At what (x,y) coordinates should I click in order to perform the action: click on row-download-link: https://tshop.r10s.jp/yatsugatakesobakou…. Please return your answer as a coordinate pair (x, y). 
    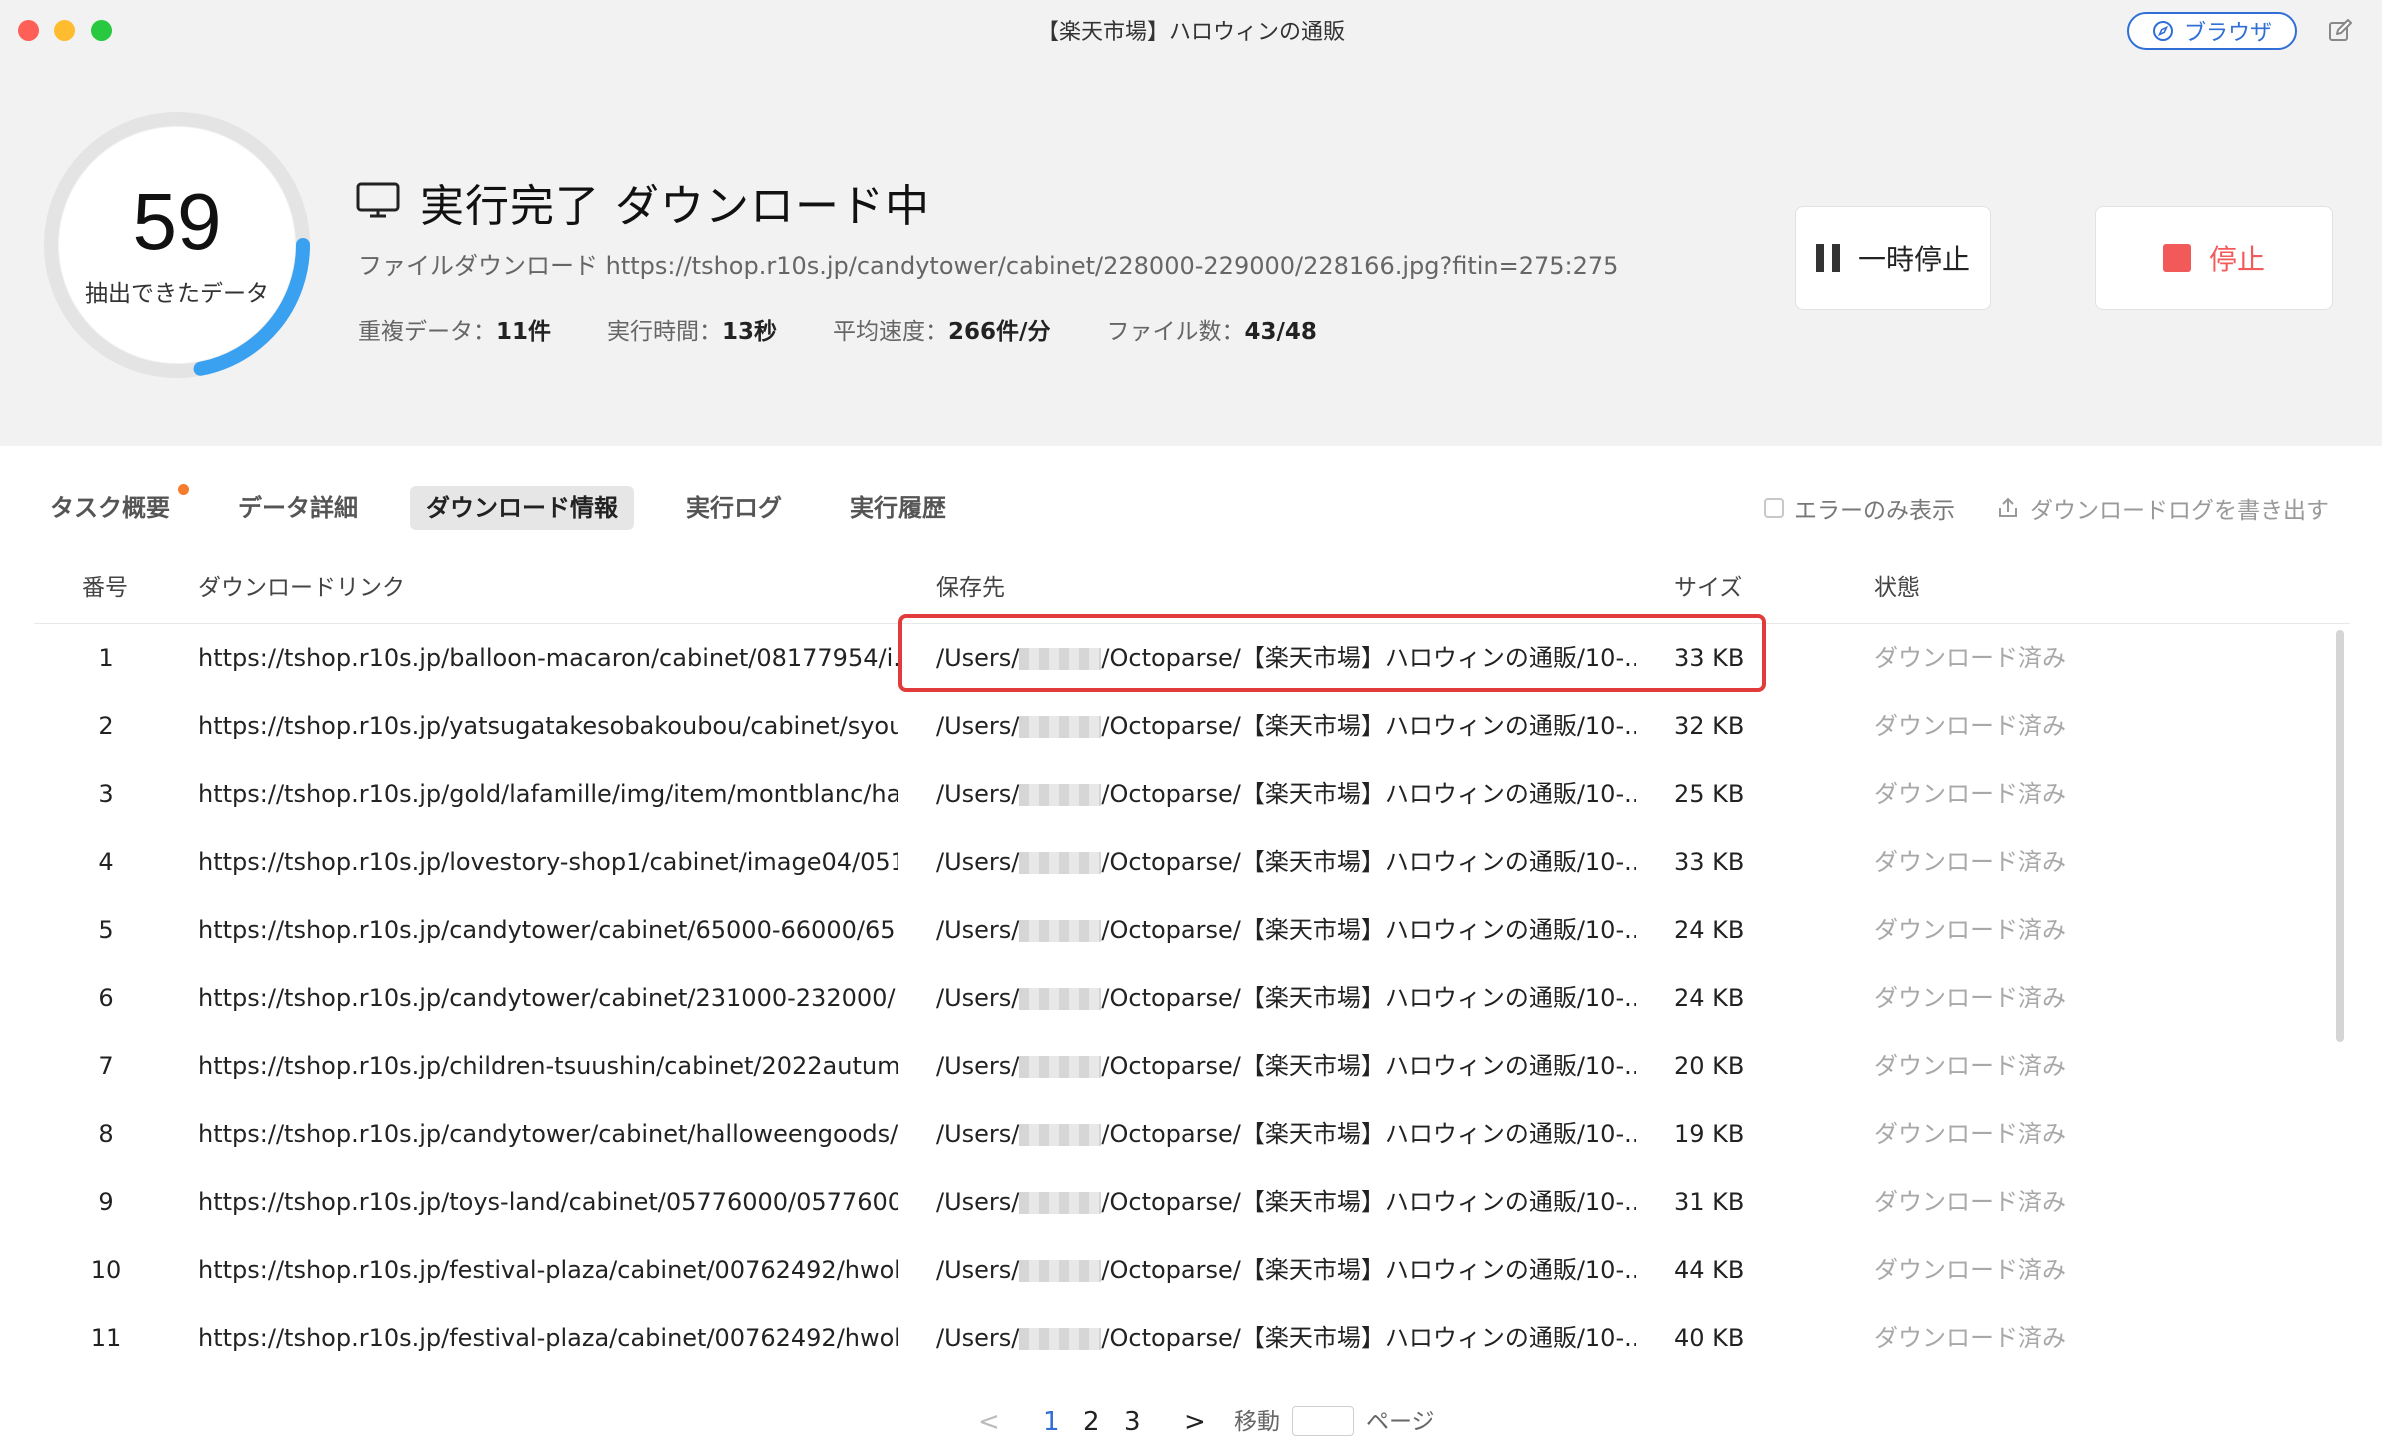
    Looking at the image, I should click on (548, 726).